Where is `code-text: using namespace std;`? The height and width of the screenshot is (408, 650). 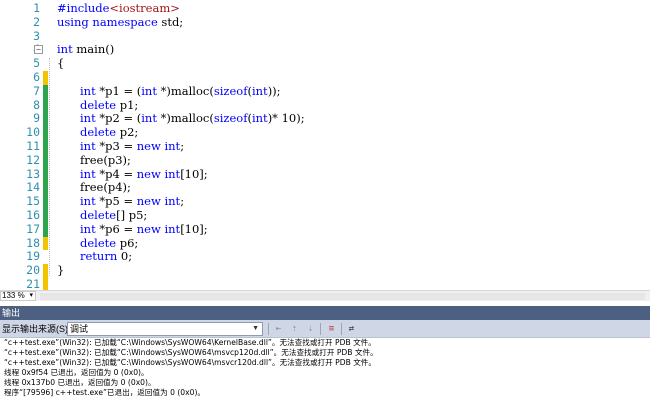 code-text: using namespace std; is located at coordinates (120, 22).